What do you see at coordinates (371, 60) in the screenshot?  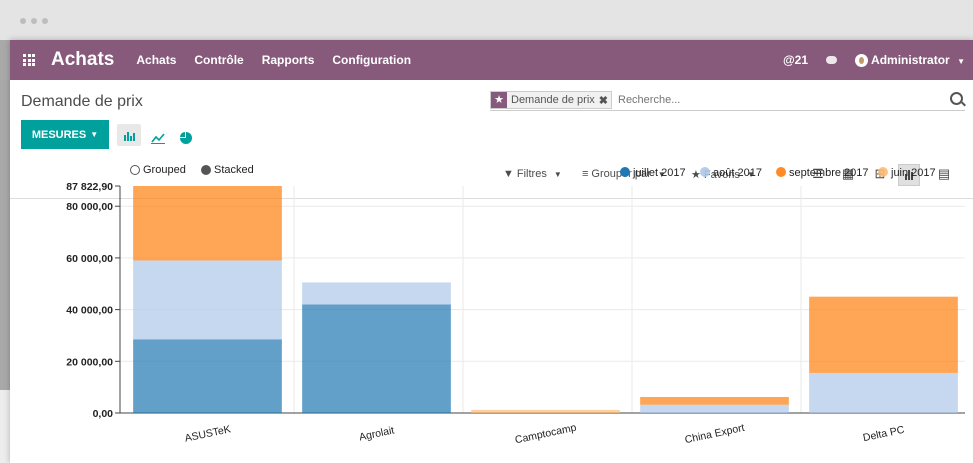 I see `menu-item-configuration: Configuration` at bounding box center [371, 60].